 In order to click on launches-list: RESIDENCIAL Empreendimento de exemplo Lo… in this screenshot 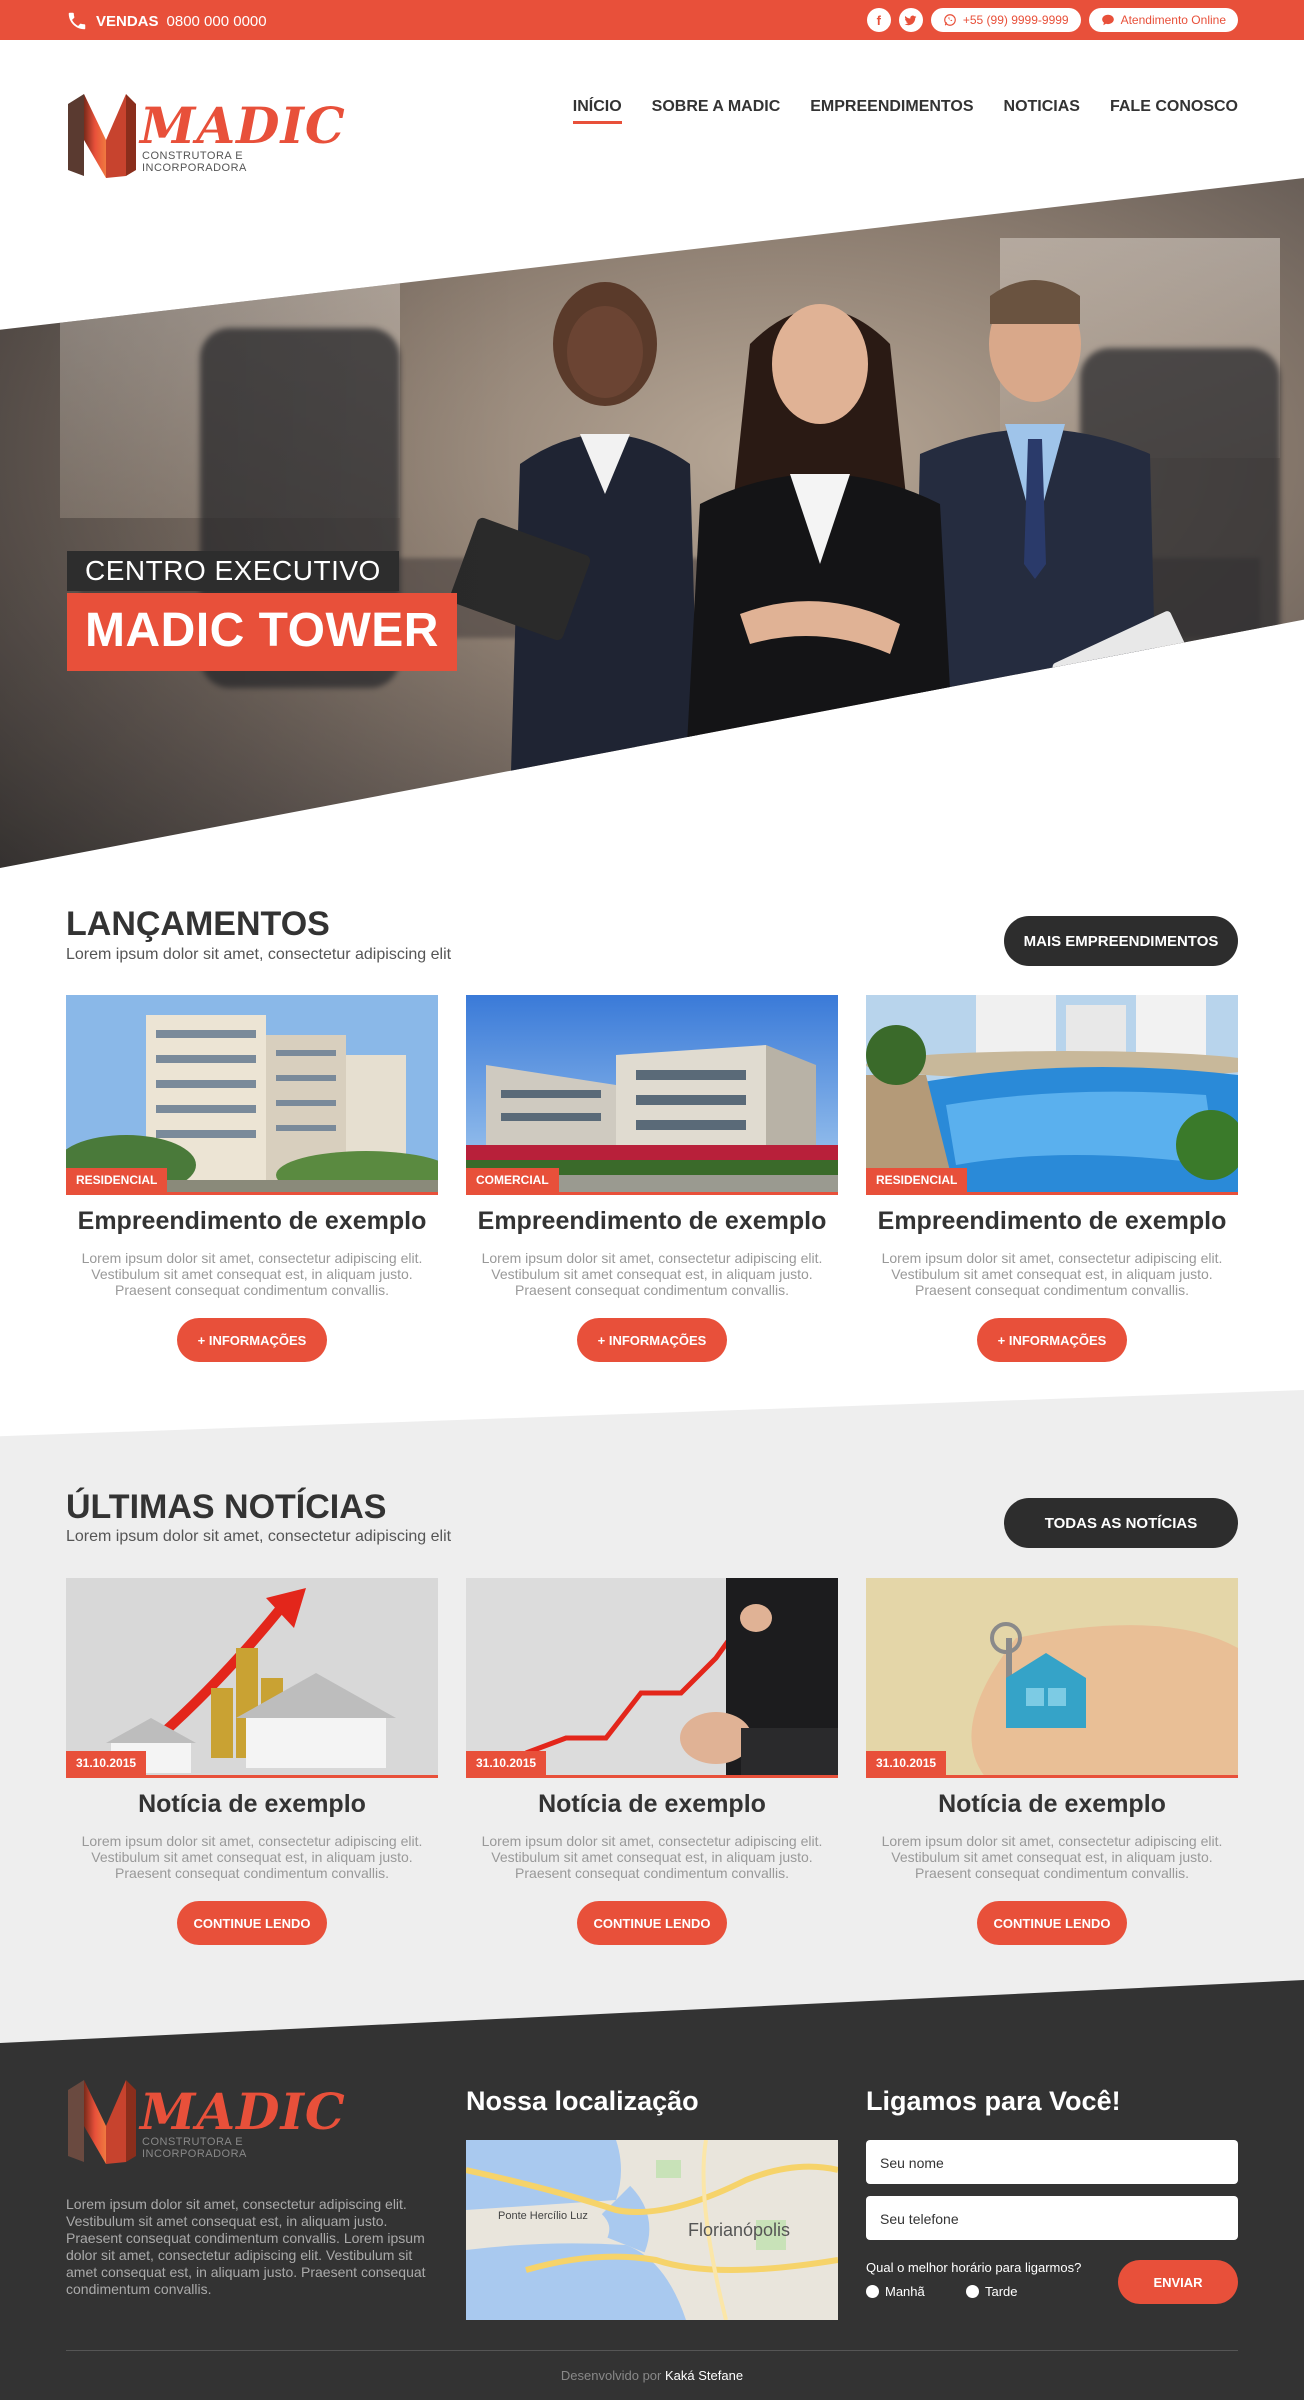, I will do `click(652, 1178)`.